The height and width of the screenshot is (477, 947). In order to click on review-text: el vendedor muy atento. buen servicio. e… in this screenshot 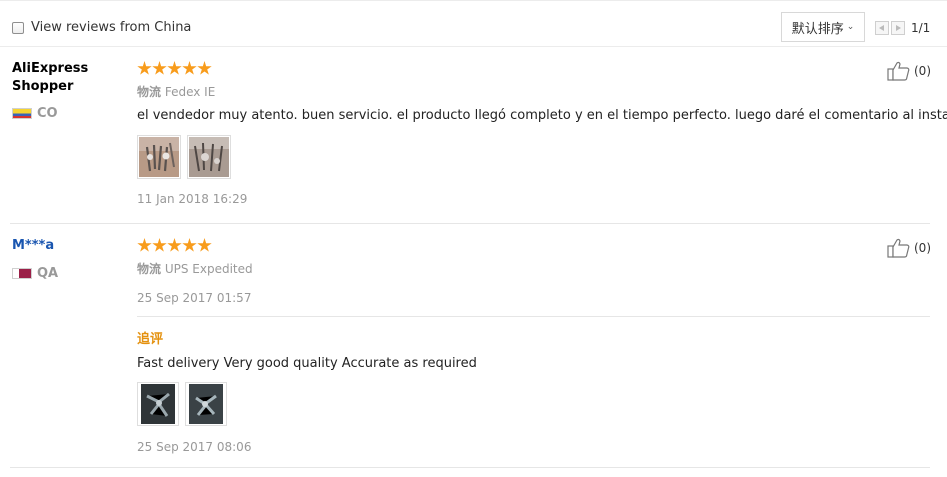, I will do `click(542, 115)`.